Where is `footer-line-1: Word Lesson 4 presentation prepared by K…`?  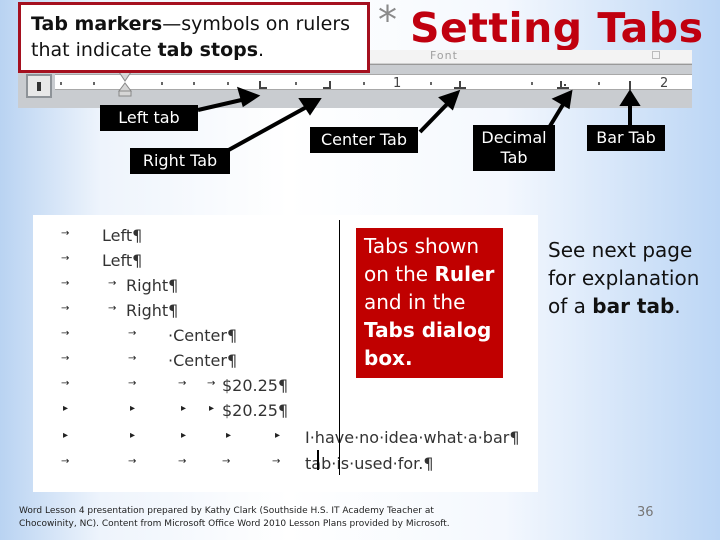
footer-line-1: Word Lesson 4 presentation prepared by K… is located at coordinates (226, 511).